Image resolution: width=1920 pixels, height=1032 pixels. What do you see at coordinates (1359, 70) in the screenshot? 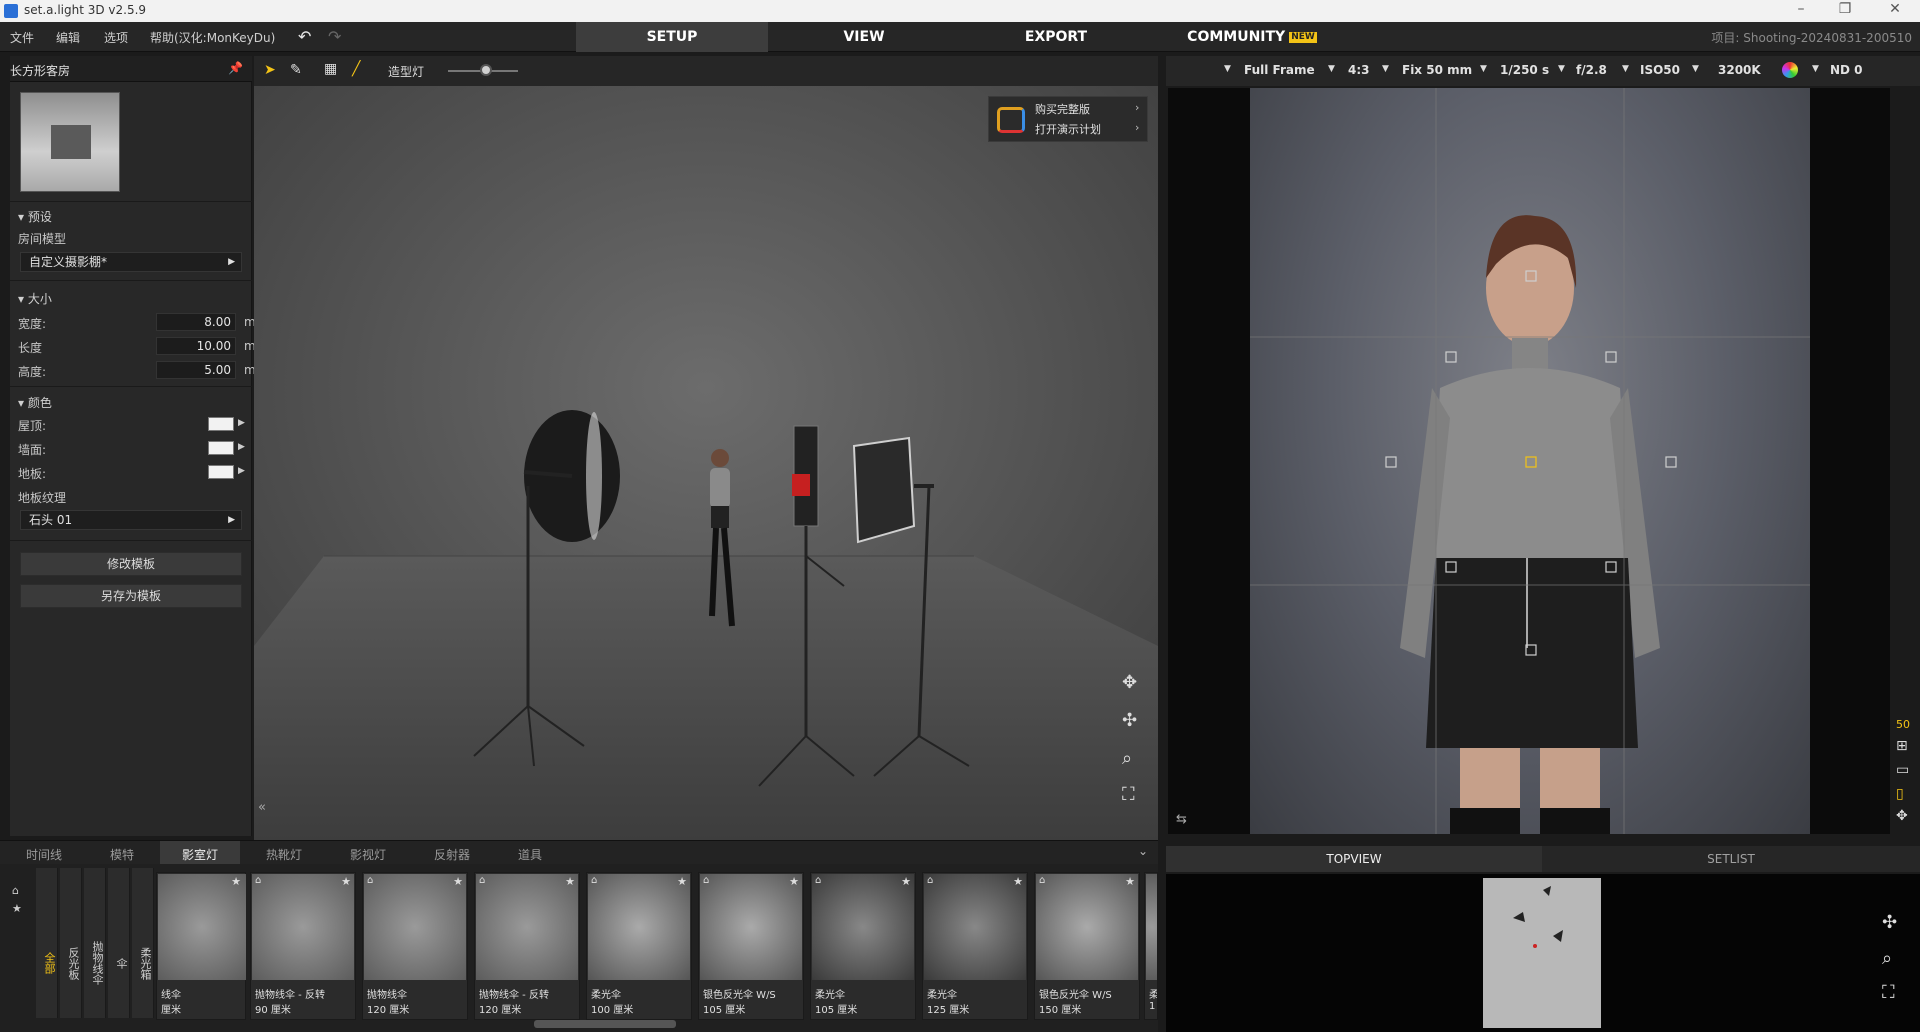
I see `aspect-ratio: 4:3` at bounding box center [1359, 70].